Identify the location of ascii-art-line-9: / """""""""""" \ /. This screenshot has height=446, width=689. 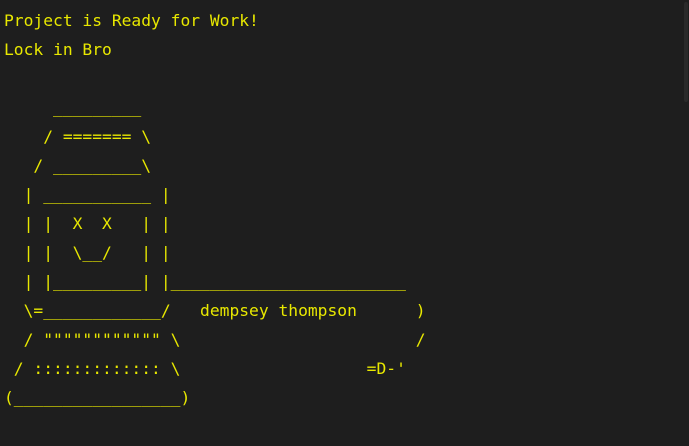
(215, 339).